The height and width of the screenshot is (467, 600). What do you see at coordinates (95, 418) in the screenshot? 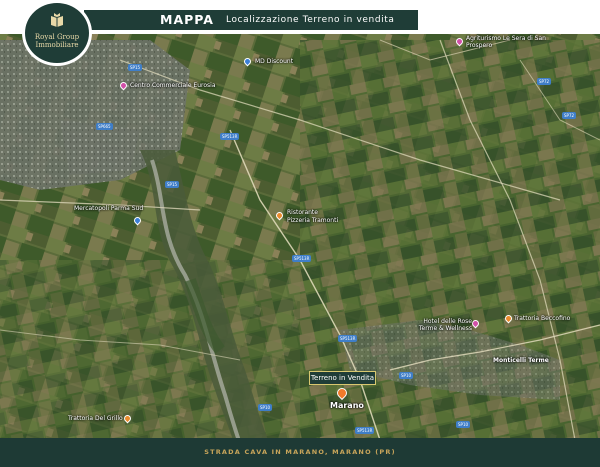
I see `place-label: Trattoria Del Grillo` at bounding box center [95, 418].